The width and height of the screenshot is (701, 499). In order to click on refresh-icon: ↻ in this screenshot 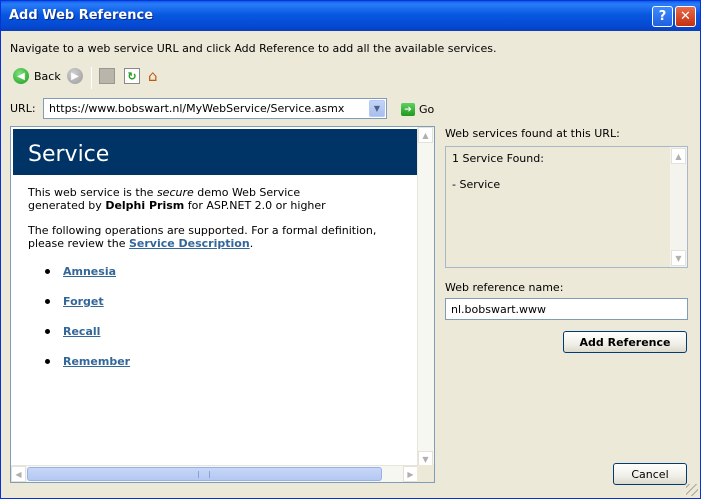, I will do `click(132, 76)`.